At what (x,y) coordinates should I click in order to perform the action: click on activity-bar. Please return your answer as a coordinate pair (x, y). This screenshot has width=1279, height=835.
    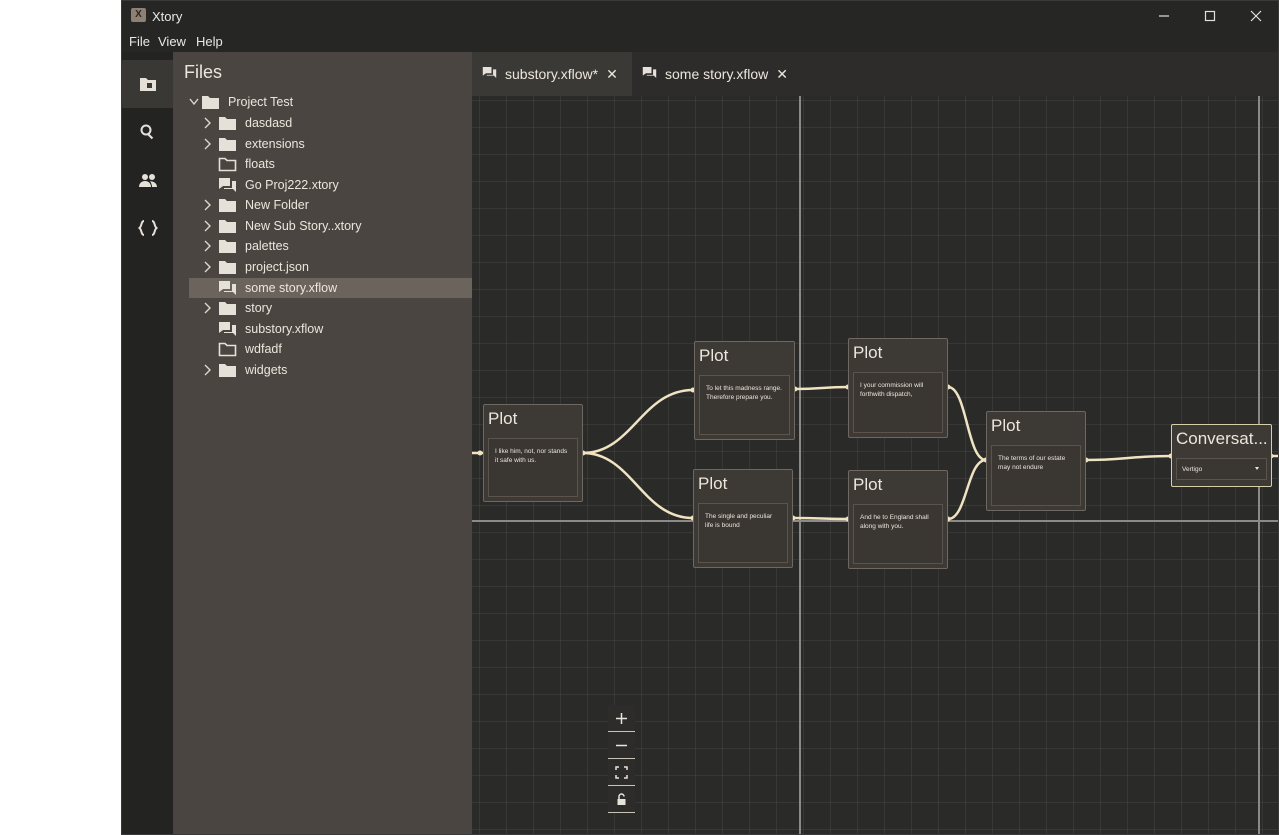
    Looking at the image, I should click on (147, 443).